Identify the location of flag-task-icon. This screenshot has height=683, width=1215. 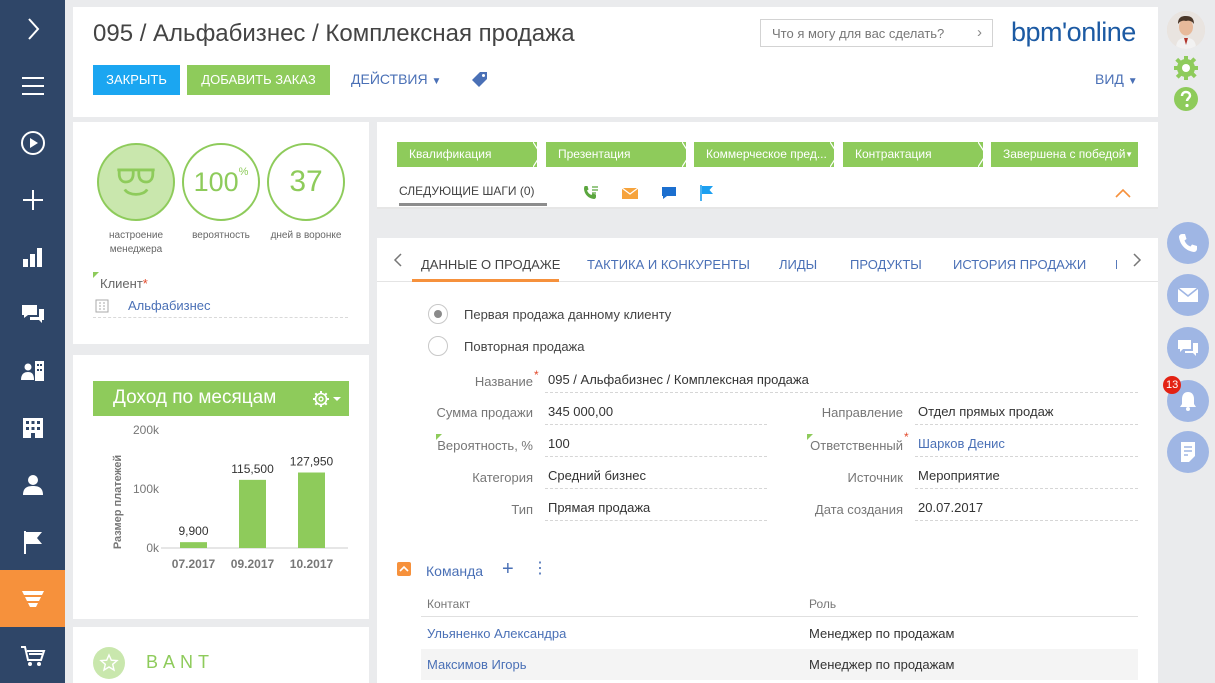
(707, 193).